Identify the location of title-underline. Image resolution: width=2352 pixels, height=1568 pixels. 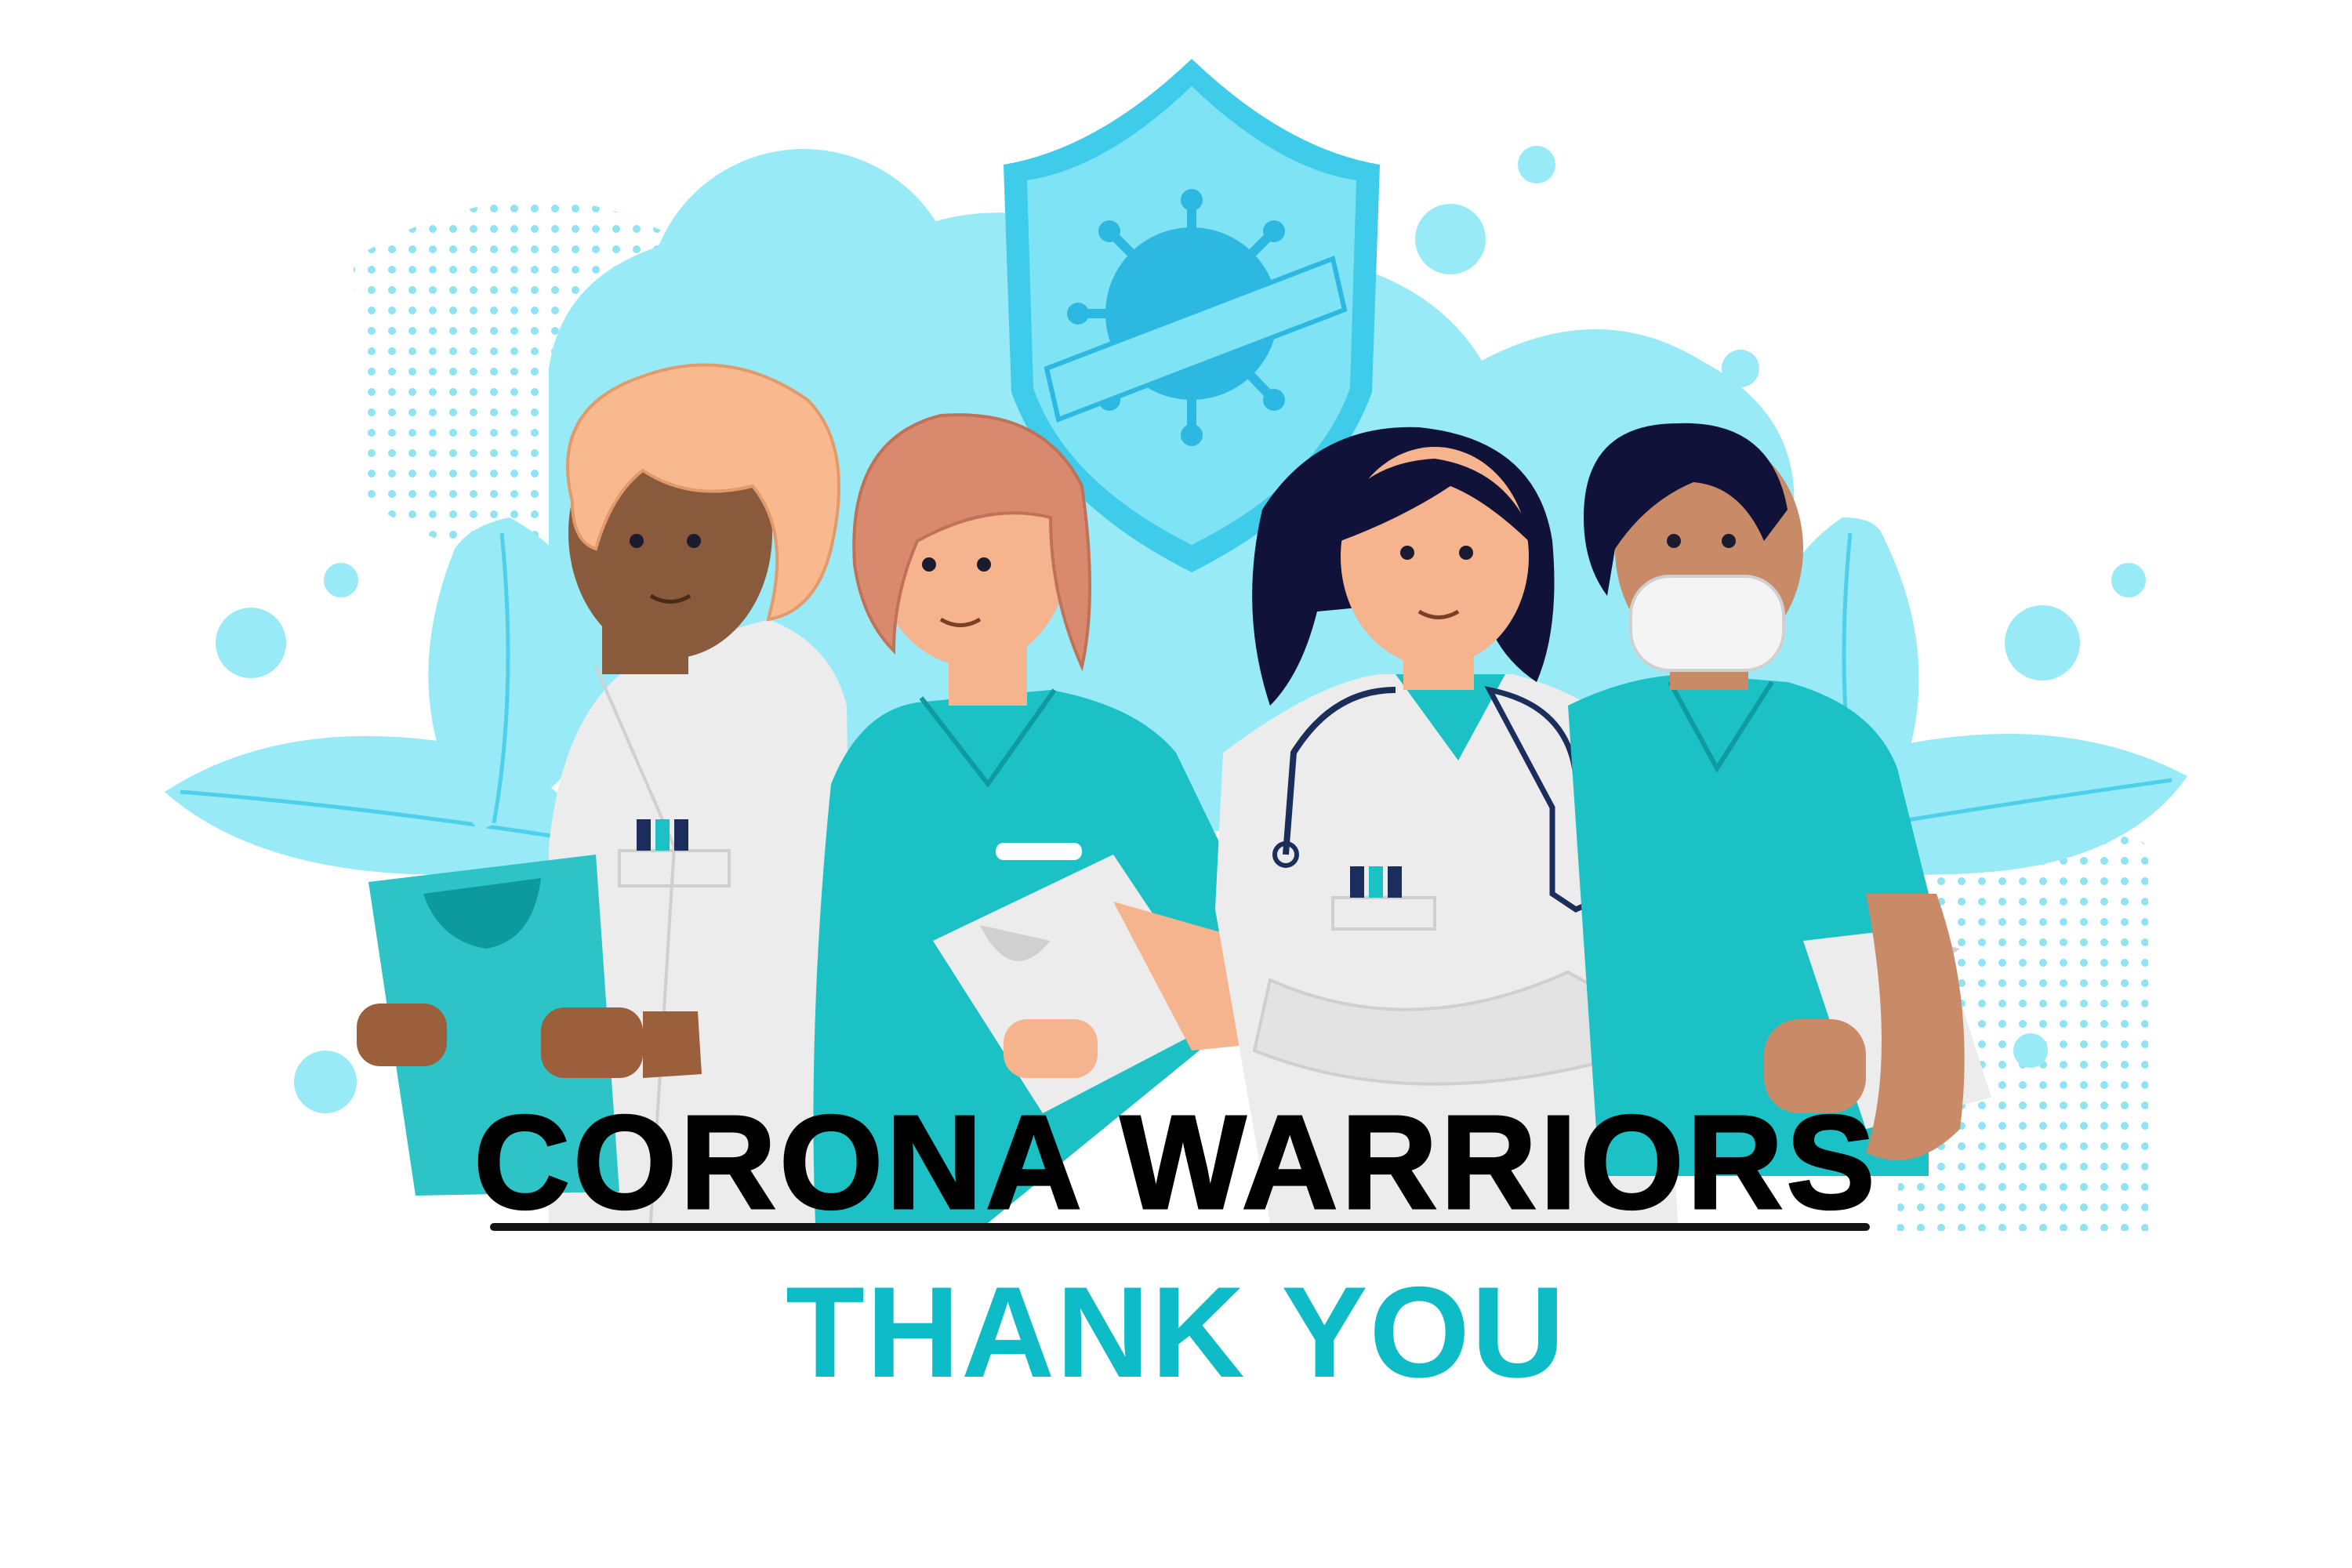
(1180, 1227).